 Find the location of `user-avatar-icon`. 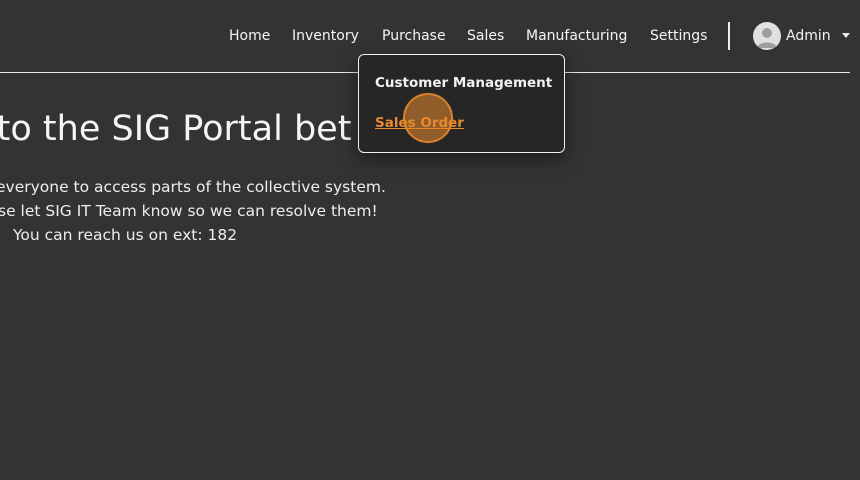

user-avatar-icon is located at coordinates (767, 36).